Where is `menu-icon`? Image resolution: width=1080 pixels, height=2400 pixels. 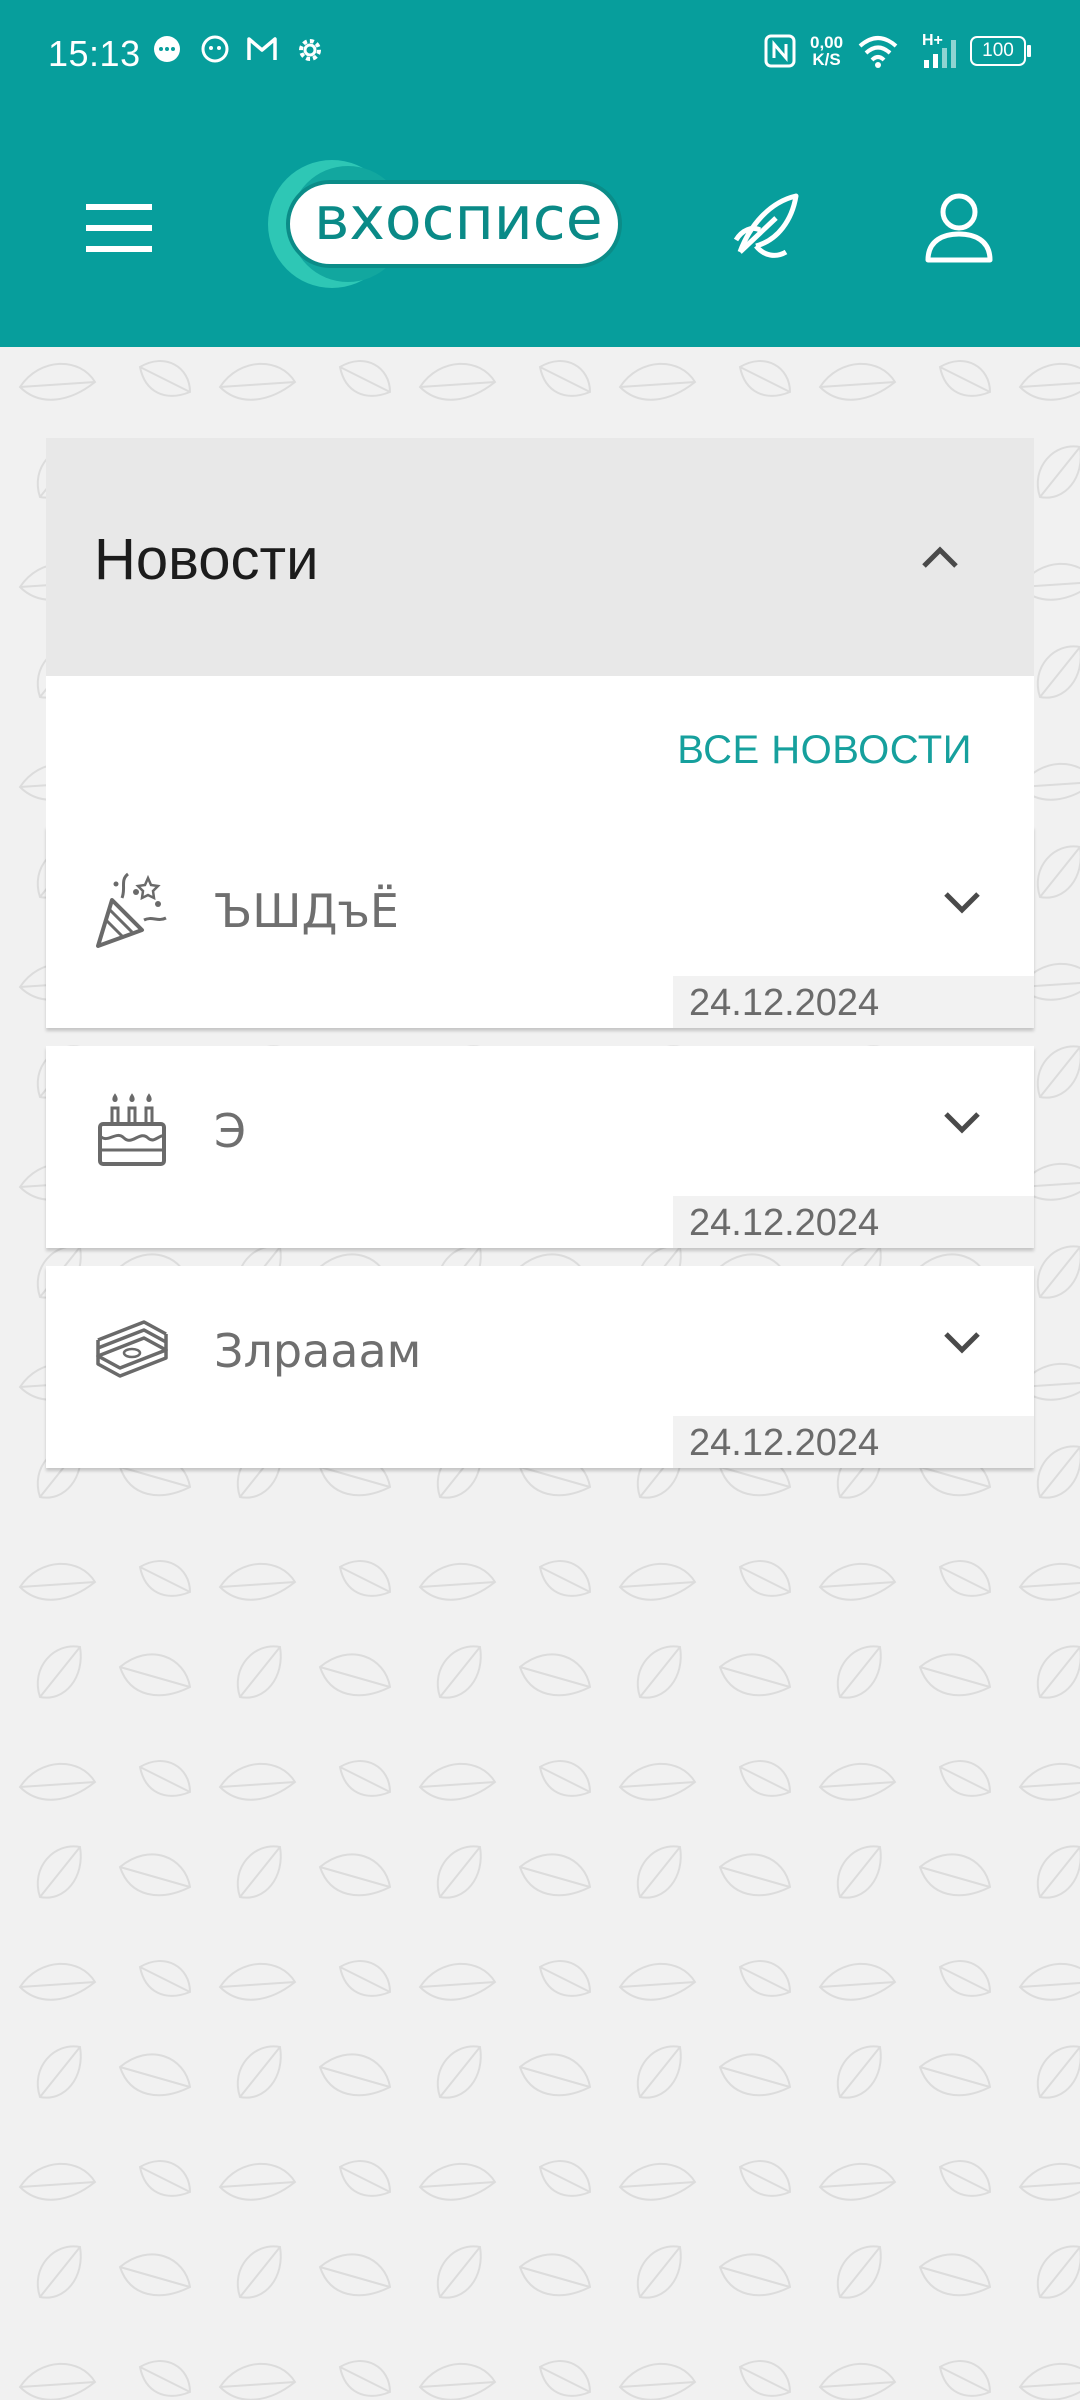 menu-icon is located at coordinates (119, 228).